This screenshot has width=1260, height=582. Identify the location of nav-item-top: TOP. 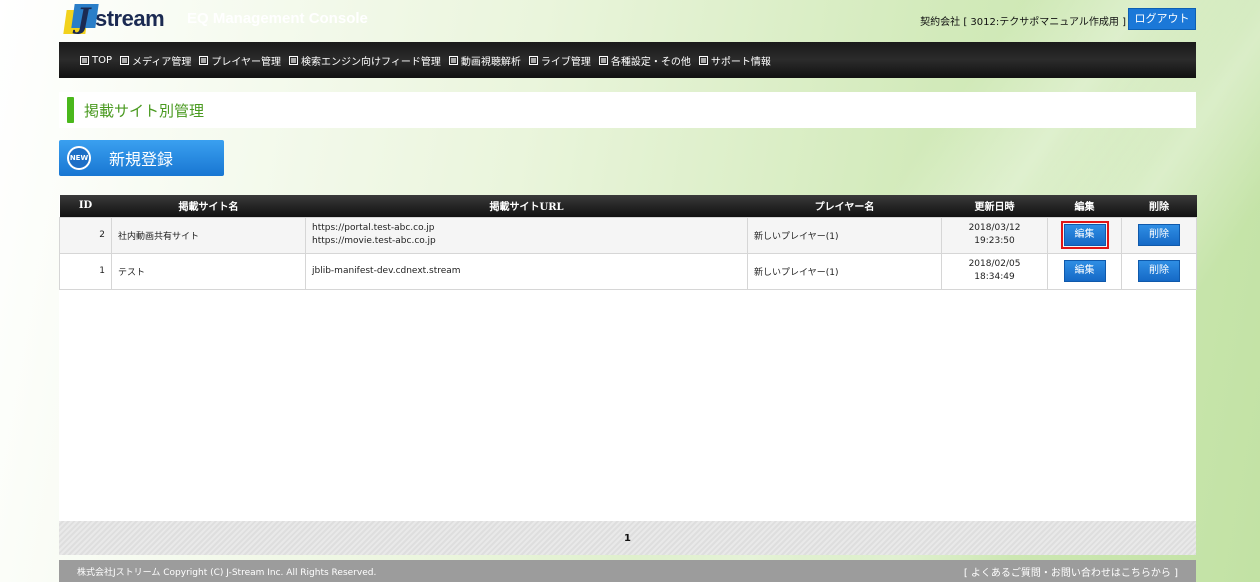
(96, 60).